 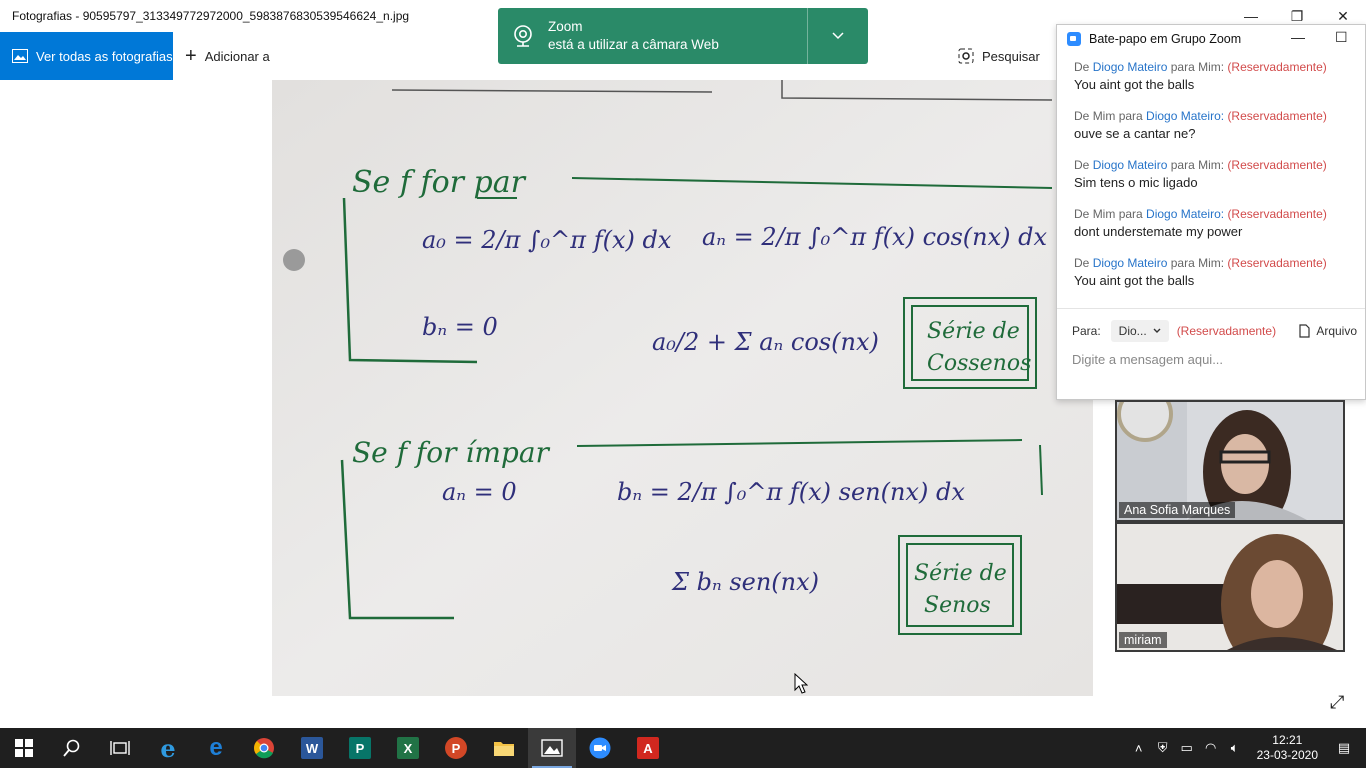 I want to click on view-all-photos-button: Ver todas as fotografias, so click(x=86, y=56).